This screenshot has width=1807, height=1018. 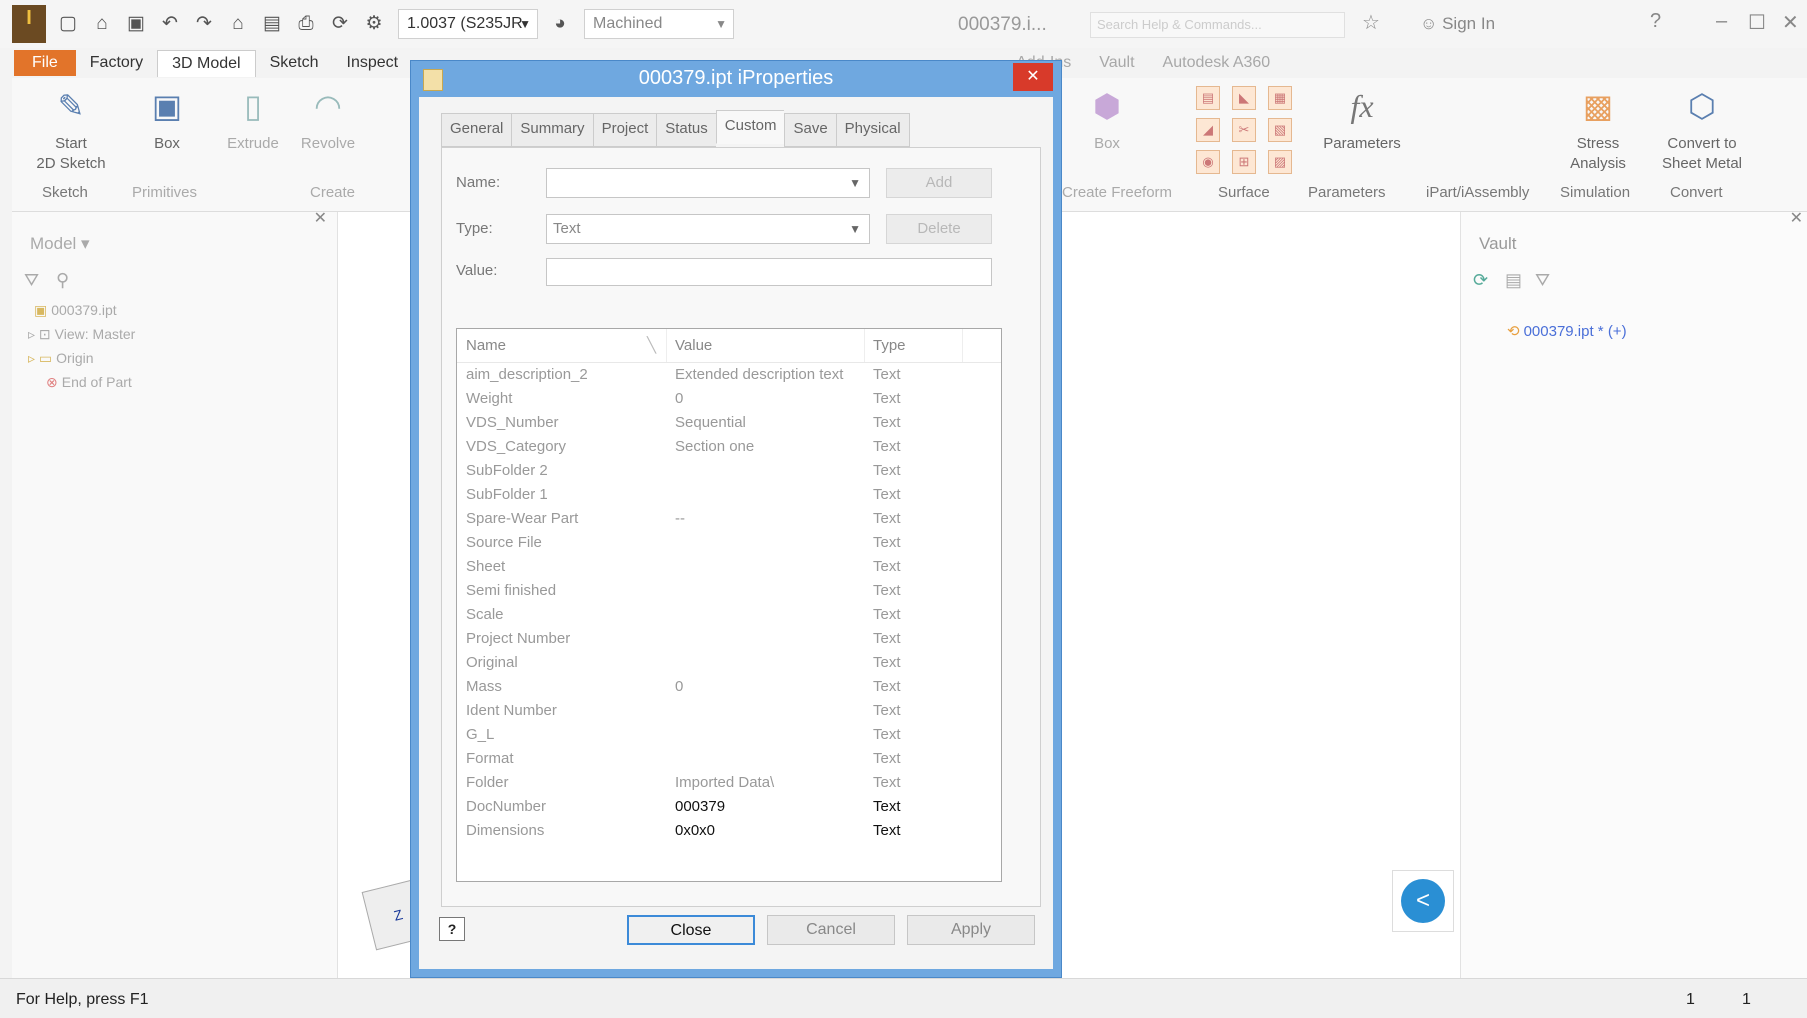 I want to click on parameters-button: fx Parameters, so click(x=1362, y=119).